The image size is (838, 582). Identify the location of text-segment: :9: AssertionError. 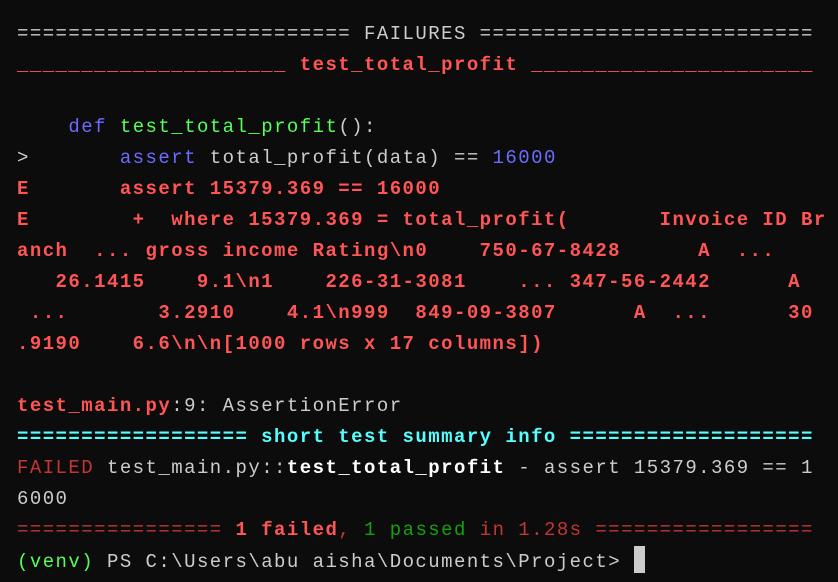
(287, 406).